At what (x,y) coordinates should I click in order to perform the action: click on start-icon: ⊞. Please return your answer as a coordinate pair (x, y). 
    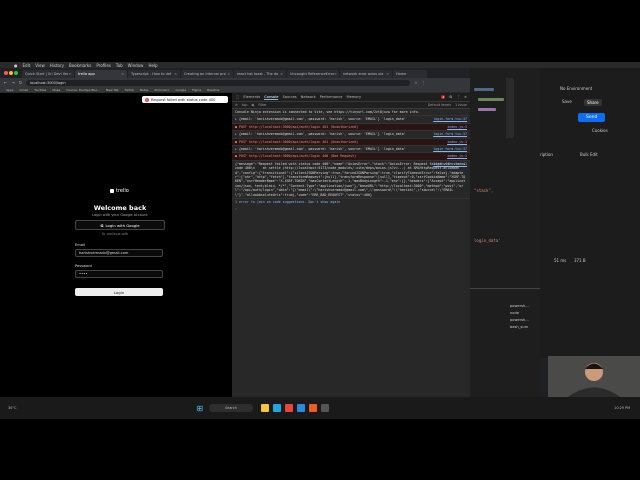
    Looking at the image, I should click on (199, 408).